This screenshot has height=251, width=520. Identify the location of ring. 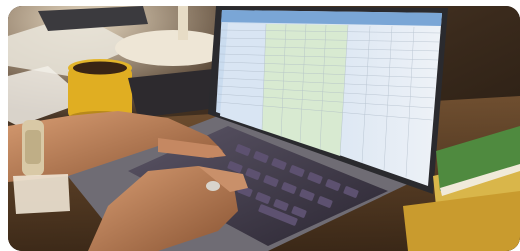
(213, 186).